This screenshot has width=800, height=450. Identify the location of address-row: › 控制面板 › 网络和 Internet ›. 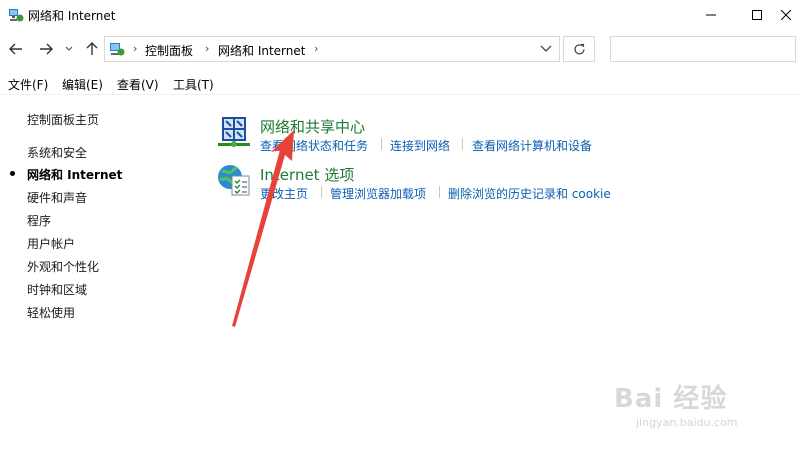
(400, 49).